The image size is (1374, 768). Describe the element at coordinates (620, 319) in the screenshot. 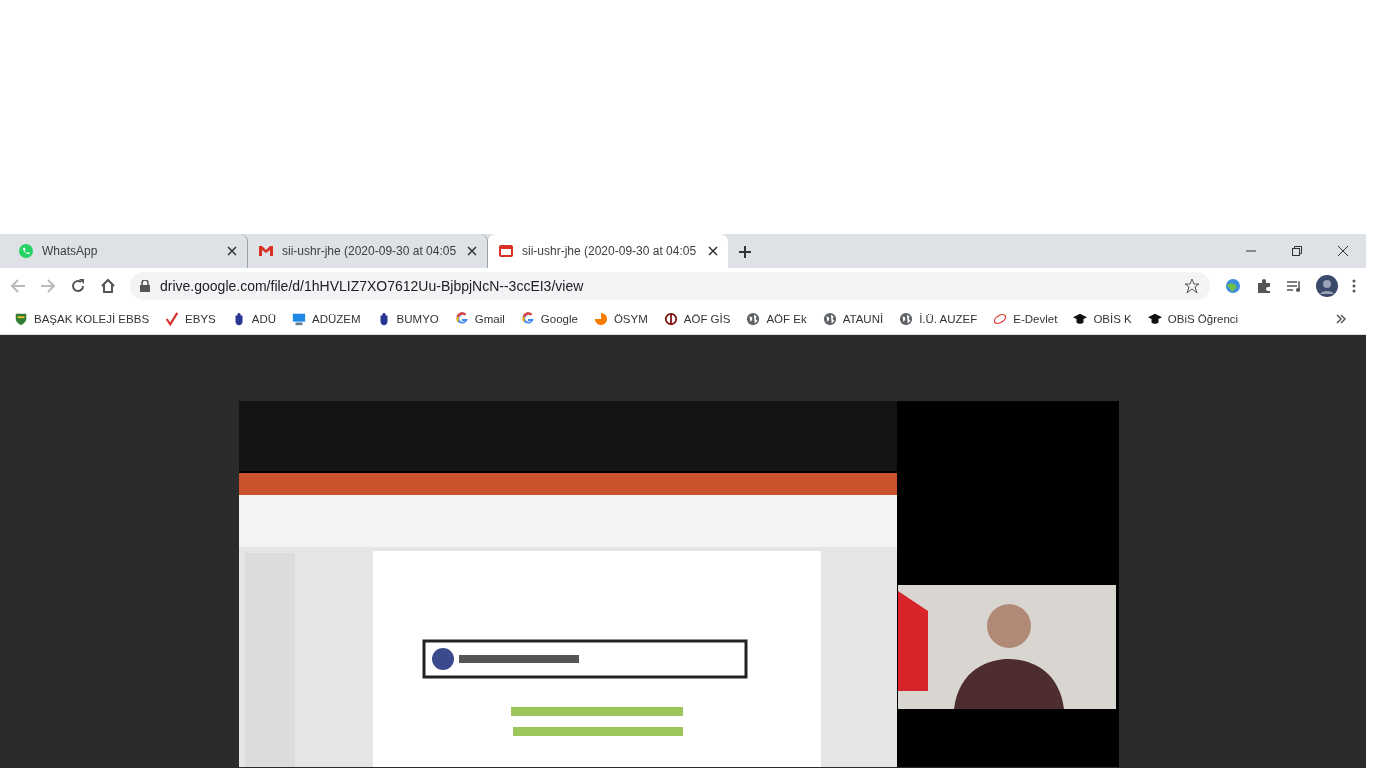

I see `bookmark: ÖSYM` at that location.